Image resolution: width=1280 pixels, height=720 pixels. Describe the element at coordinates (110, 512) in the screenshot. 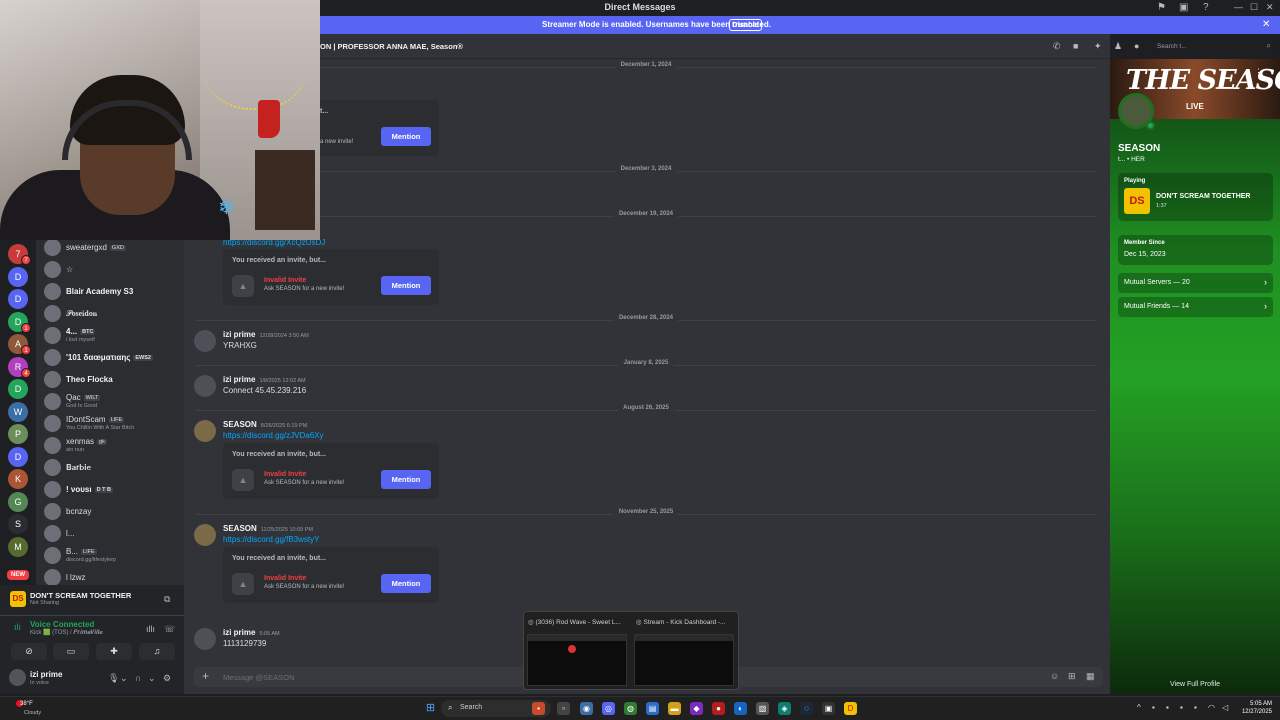

I see `dm-list-item: bcnzay` at that location.